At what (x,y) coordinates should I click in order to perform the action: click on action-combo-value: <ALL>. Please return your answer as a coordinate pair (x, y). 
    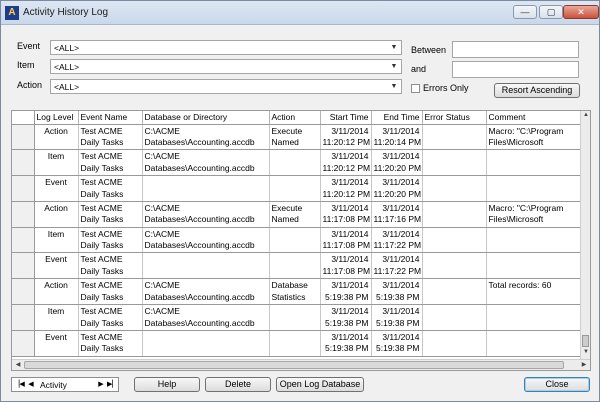
    Looking at the image, I should click on (67, 87).